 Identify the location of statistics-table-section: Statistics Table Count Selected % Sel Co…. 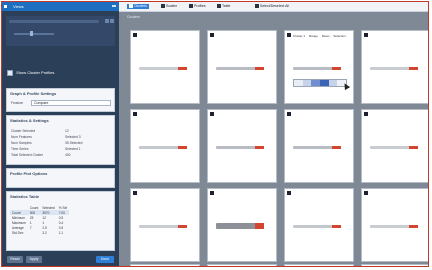
(60, 221).